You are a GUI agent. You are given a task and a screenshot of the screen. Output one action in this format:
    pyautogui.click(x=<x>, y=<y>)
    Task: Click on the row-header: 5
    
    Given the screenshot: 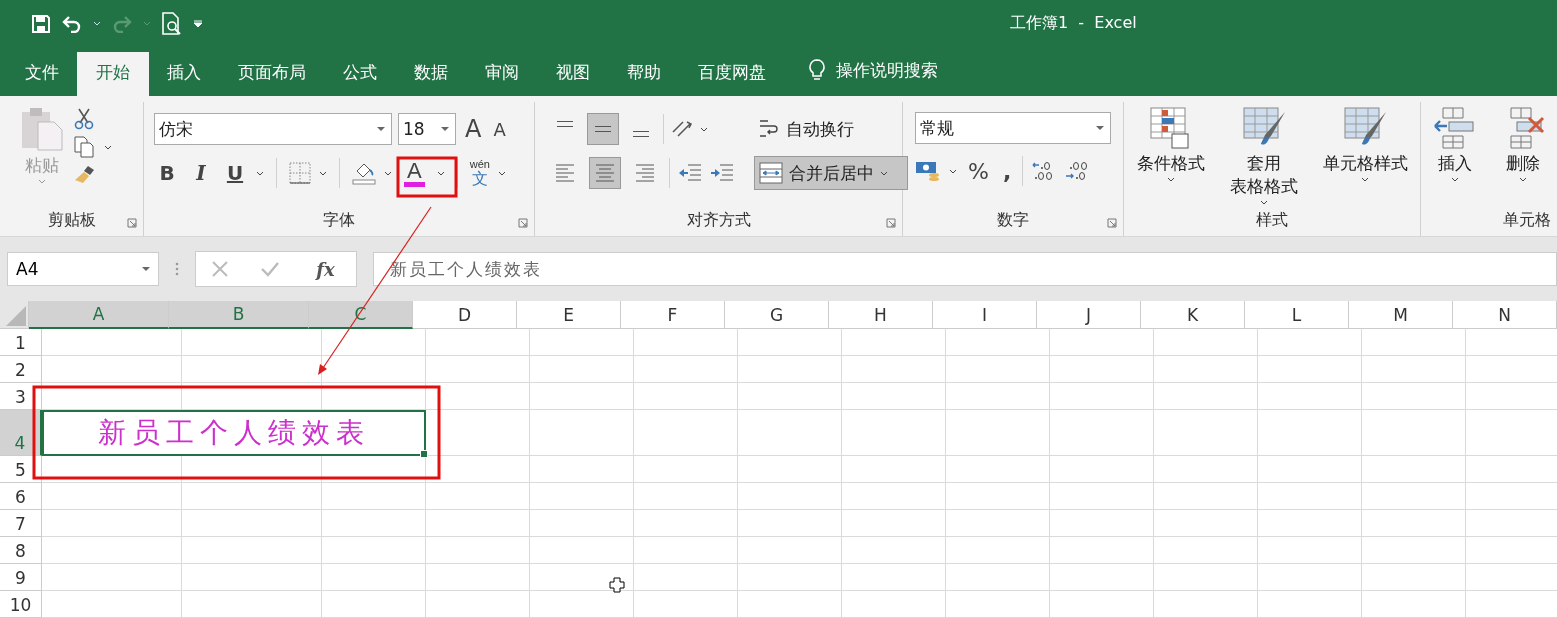 What is the action you would take?
    pyautogui.click(x=21, y=469)
    